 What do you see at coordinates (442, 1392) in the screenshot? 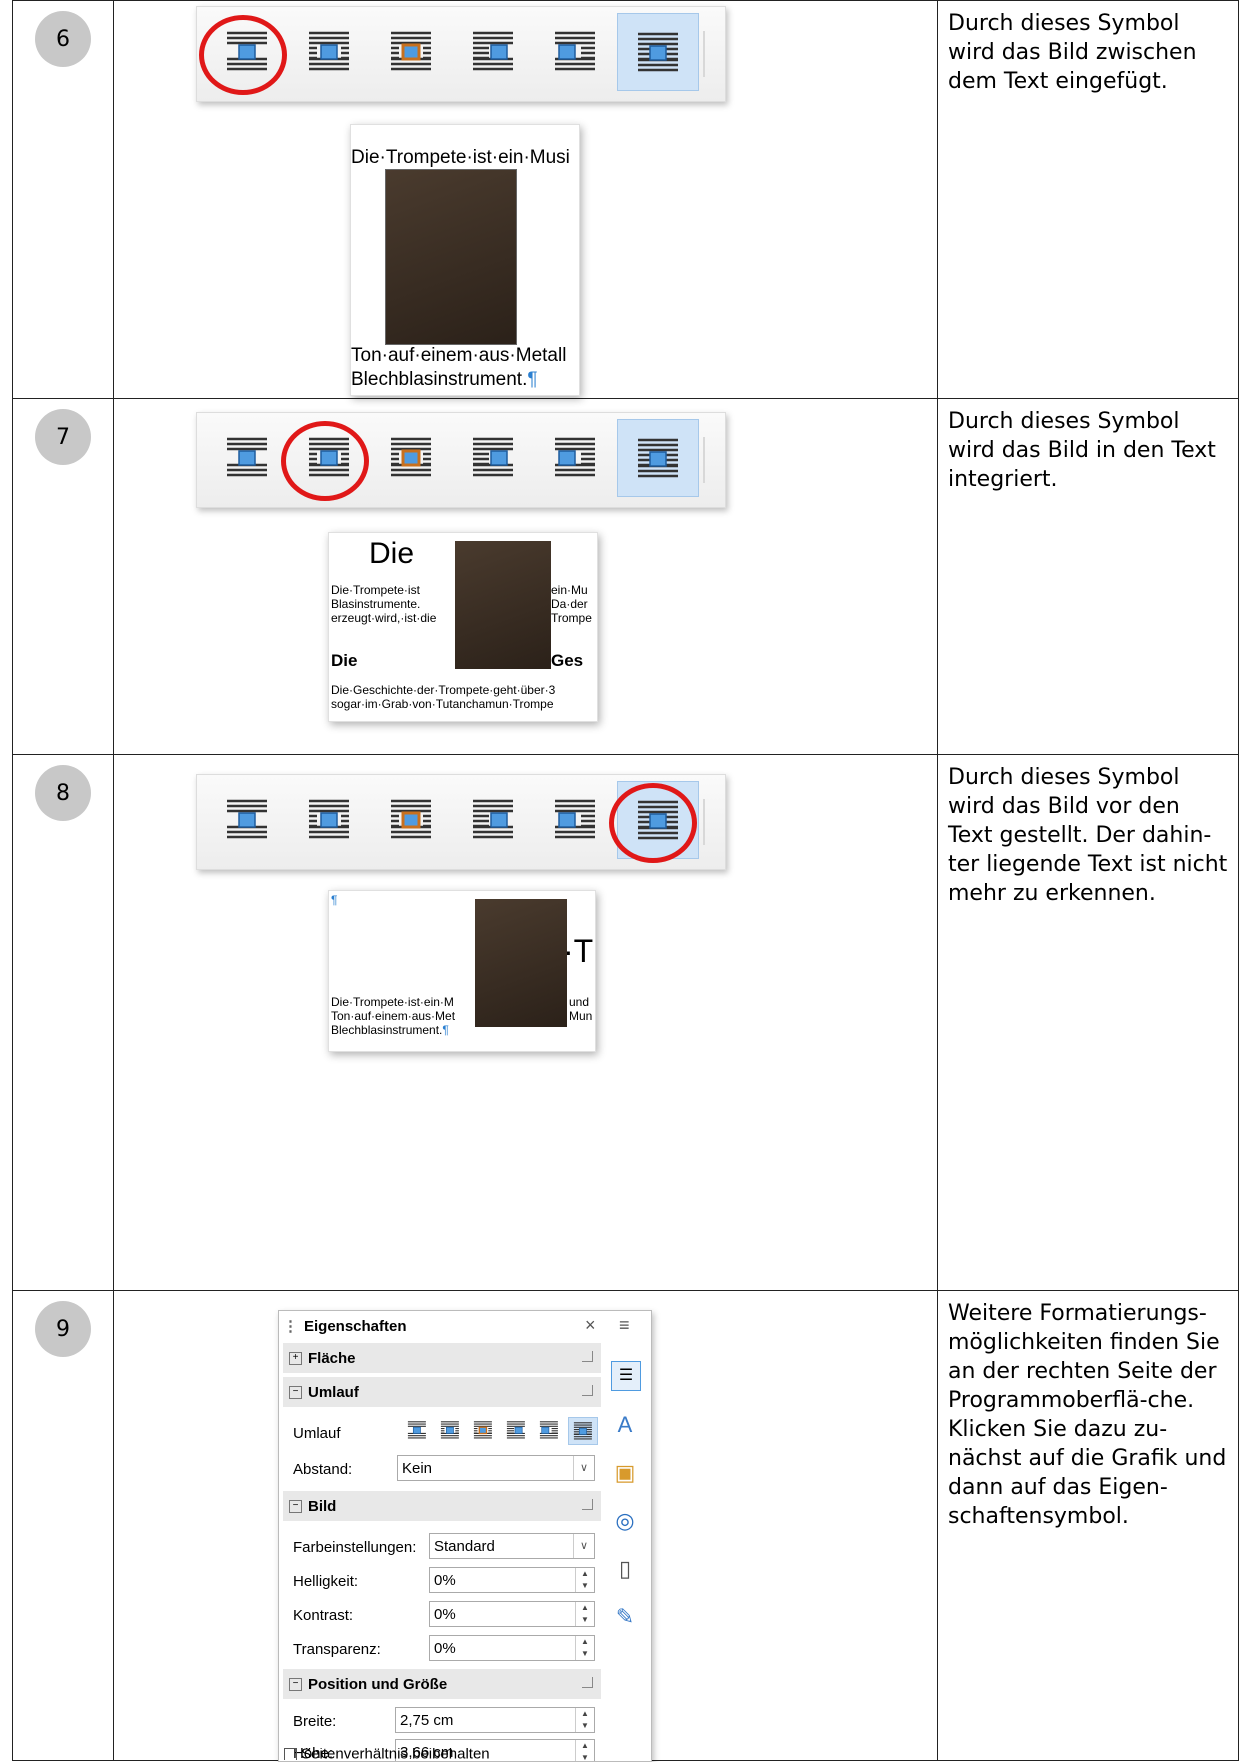
I see `section-umlauf: − Umlauf` at bounding box center [442, 1392].